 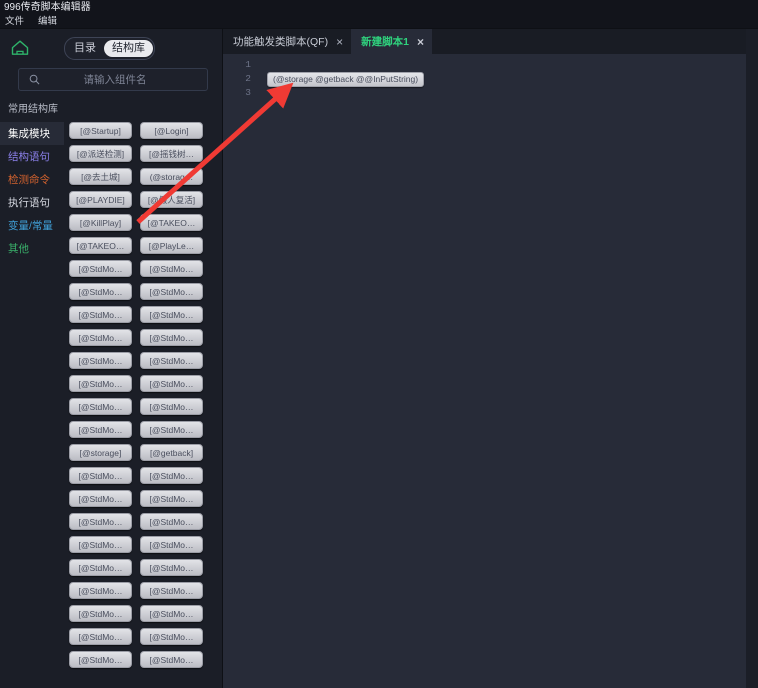 What do you see at coordinates (100, 176) in the screenshot?
I see `component-button: [@去土城]` at bounding box center [100, 176].